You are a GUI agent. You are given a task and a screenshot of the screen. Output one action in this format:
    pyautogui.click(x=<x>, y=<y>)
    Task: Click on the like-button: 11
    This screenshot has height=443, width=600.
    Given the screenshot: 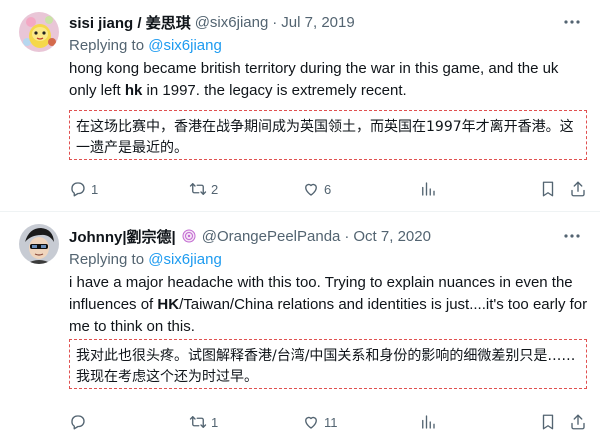 What is the action you would take?
    pyautogui.click(x=320, y=422)
    